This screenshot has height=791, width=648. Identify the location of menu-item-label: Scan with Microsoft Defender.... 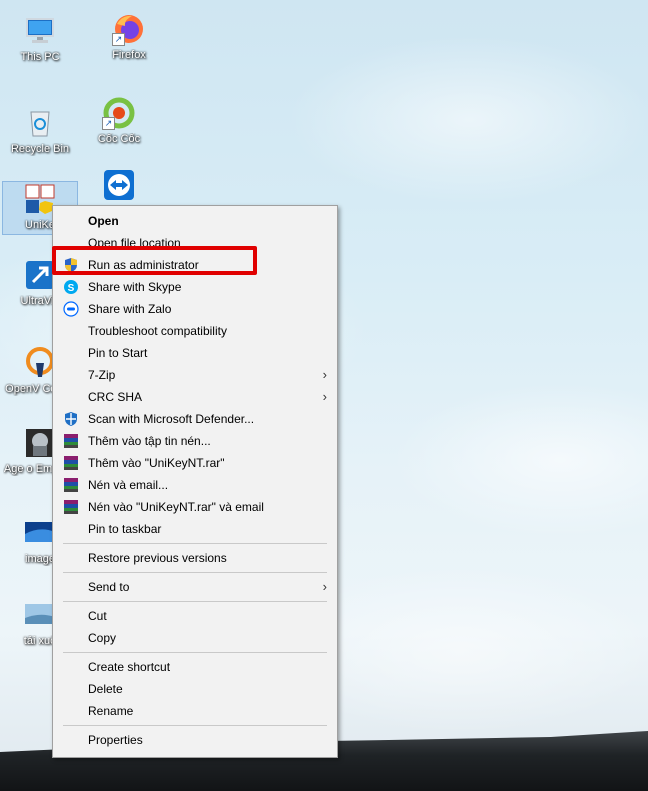
(171, 419).